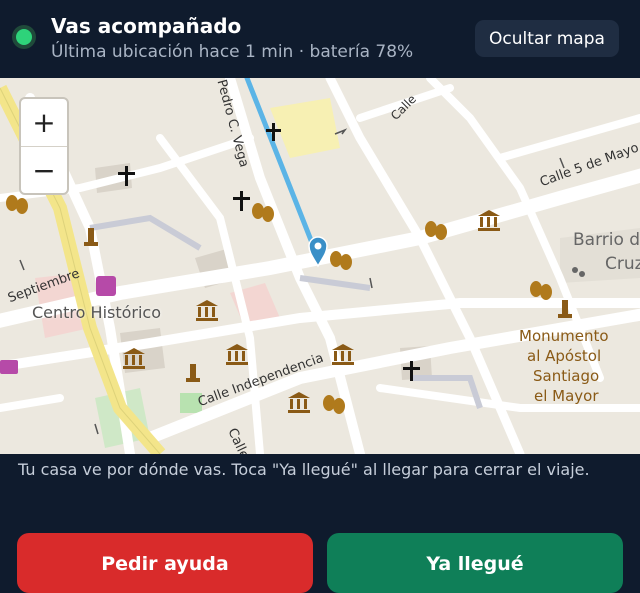  I want to click on map-label-barrio: Barrio d, so click(606, 240).